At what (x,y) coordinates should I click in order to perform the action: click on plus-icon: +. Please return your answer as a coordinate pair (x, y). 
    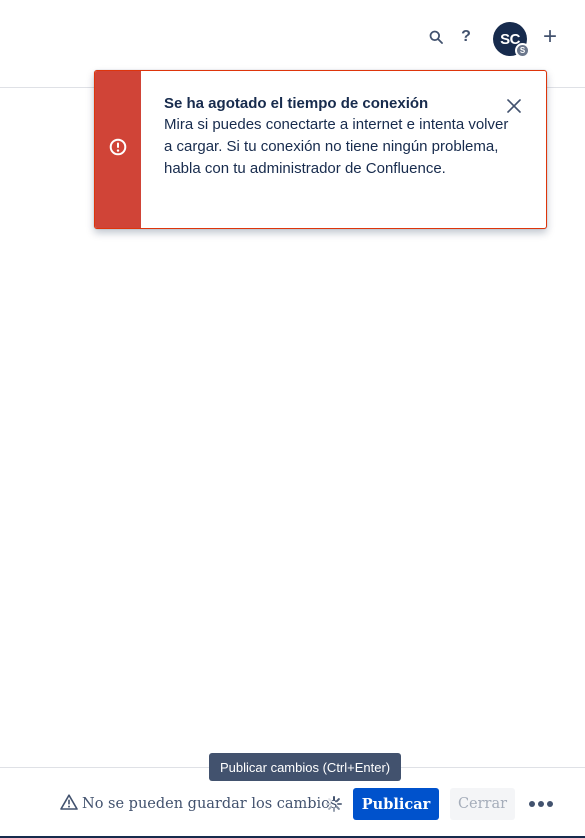
    Looking at the image, I should click on (549, 36).